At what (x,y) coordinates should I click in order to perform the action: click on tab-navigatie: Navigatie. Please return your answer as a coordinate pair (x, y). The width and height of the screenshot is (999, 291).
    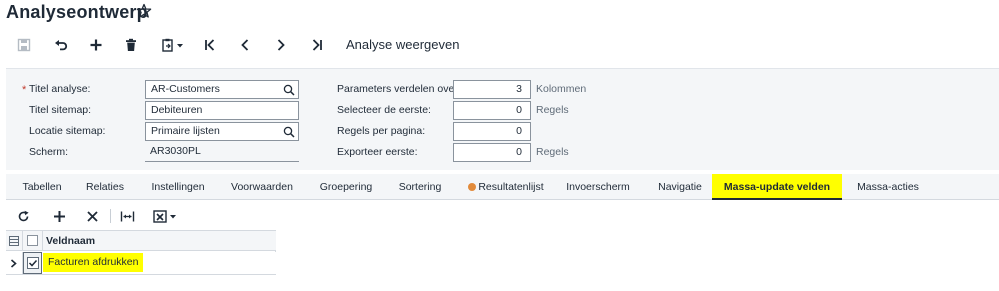
    Looking at the image, I should click on (680, 187).